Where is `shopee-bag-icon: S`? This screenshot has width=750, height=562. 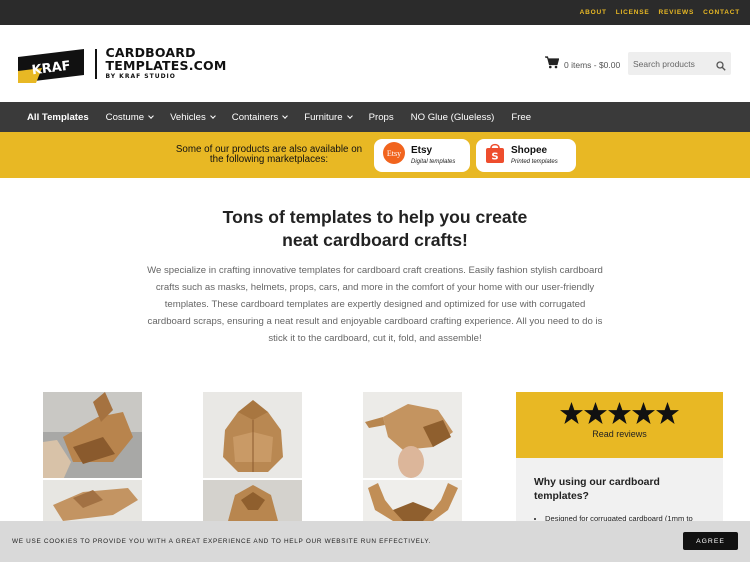
shopee-bag-icon: S is located at coordinates (495, 155).